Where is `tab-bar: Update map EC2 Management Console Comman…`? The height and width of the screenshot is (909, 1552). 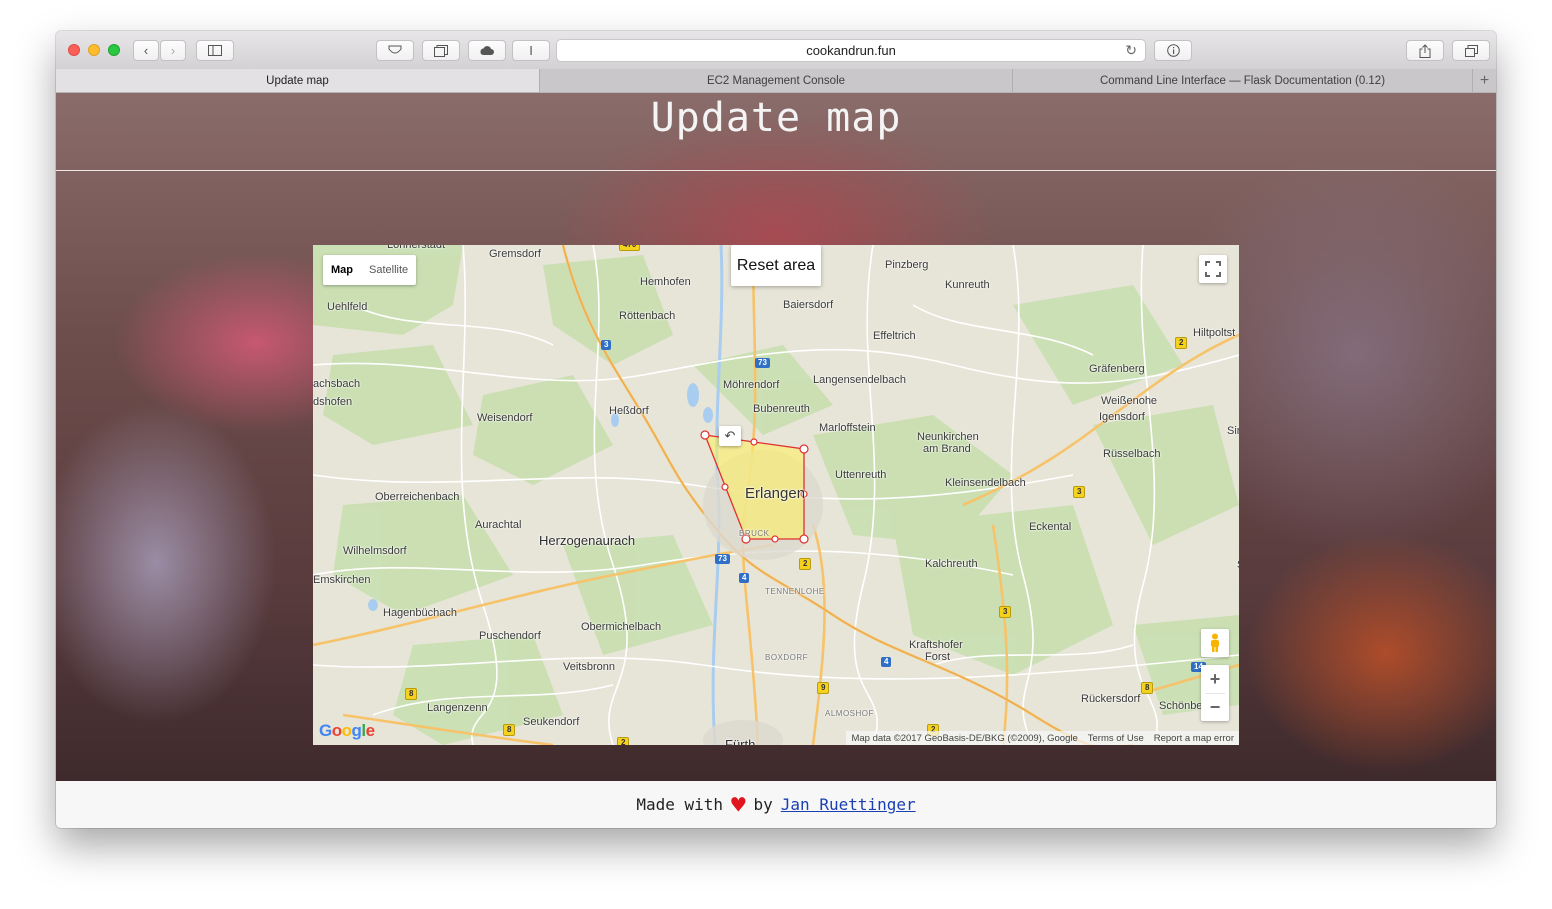
tab-bar: Update map EC2 Management Console Comman… is located at coordinates (776, 81).